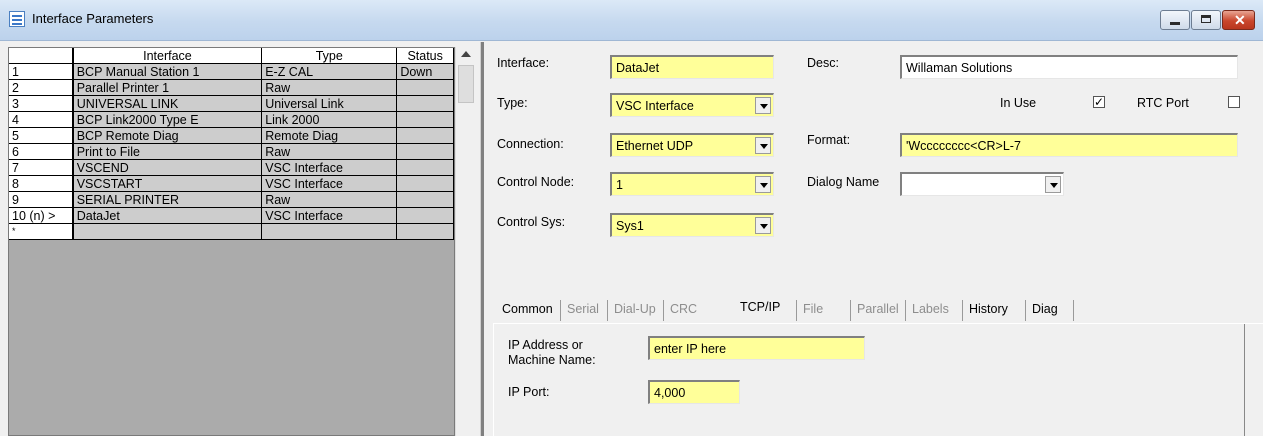  I want to click on new-row: *, so click(231, 231).